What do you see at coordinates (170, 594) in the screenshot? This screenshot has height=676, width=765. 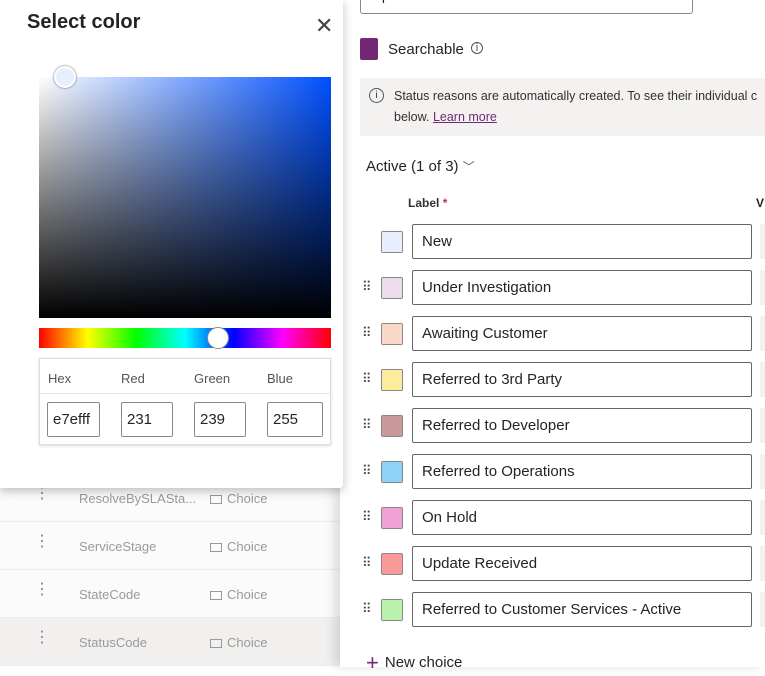 I see `list-row: ⋮ StateCode Choice` at bounding box center [170, 594].